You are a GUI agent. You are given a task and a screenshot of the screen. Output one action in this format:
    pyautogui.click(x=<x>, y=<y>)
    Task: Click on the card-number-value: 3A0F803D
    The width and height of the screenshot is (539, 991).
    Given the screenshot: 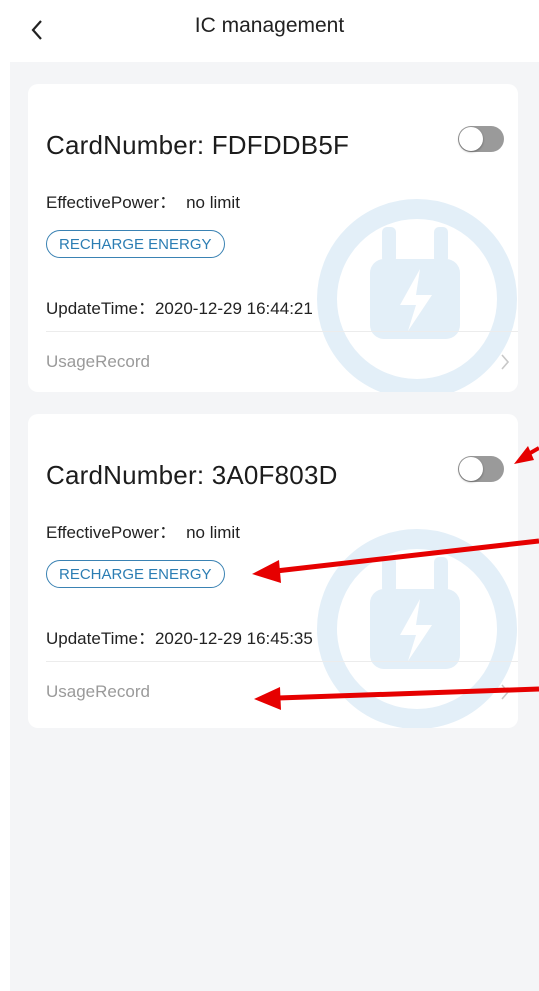 What is the action you would take?
    pyautogui.click(x=274, y=475)
    